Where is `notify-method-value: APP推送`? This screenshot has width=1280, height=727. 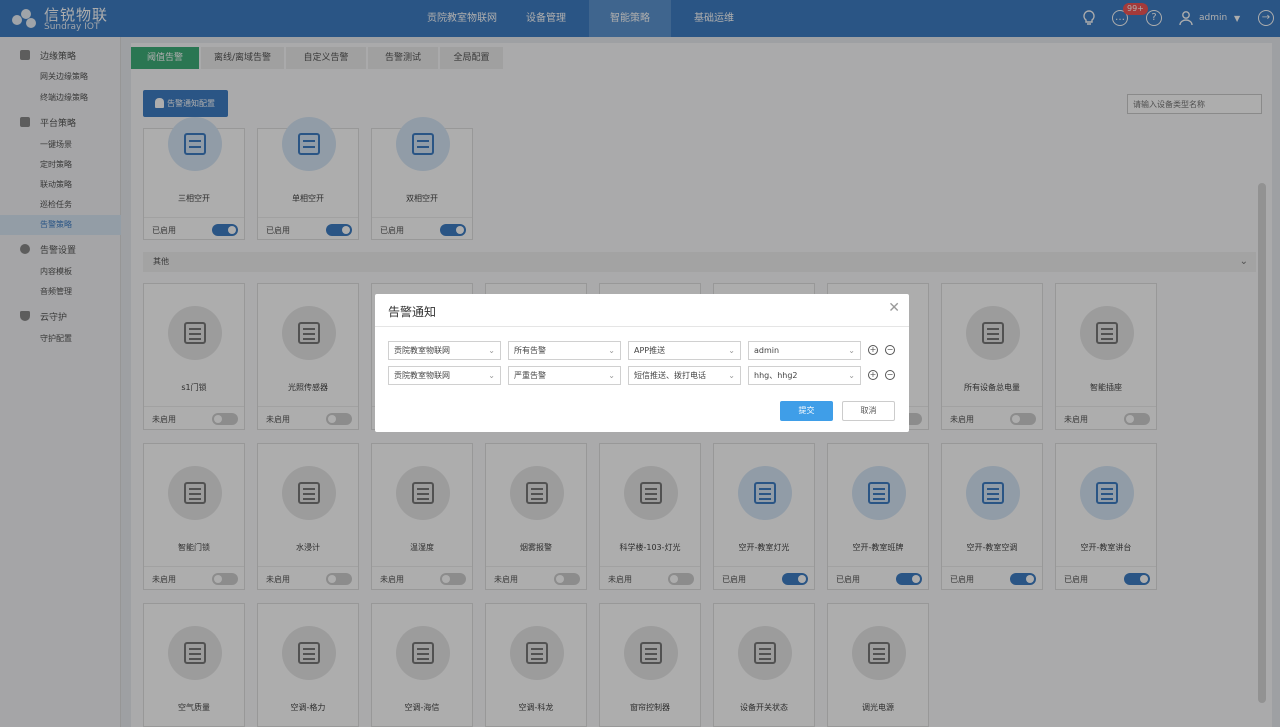
notify-method-value: APP推送 is located at coordinates (650, 350).